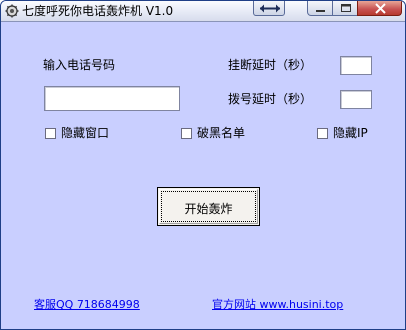 The width and height of the screenshot is (406, 330). I want to click on dial-delay-label: 拨号延时（秒）, so click(270, 99).